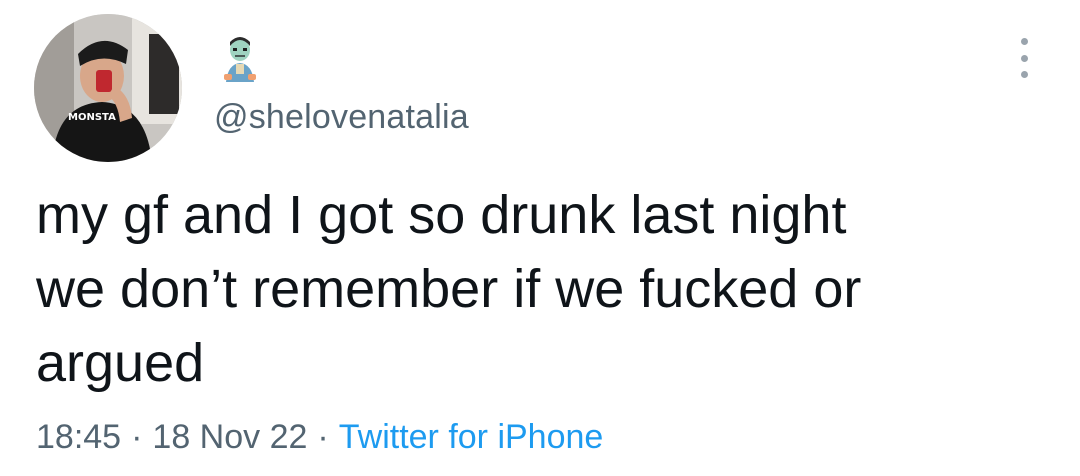 The height and width of the screenshot is (476, 1080). What do you see at coordinates (471, 437) in the screenshot?
I see `tweet-source-link: Twitter for iPhone` at bounding box center [471, 437].